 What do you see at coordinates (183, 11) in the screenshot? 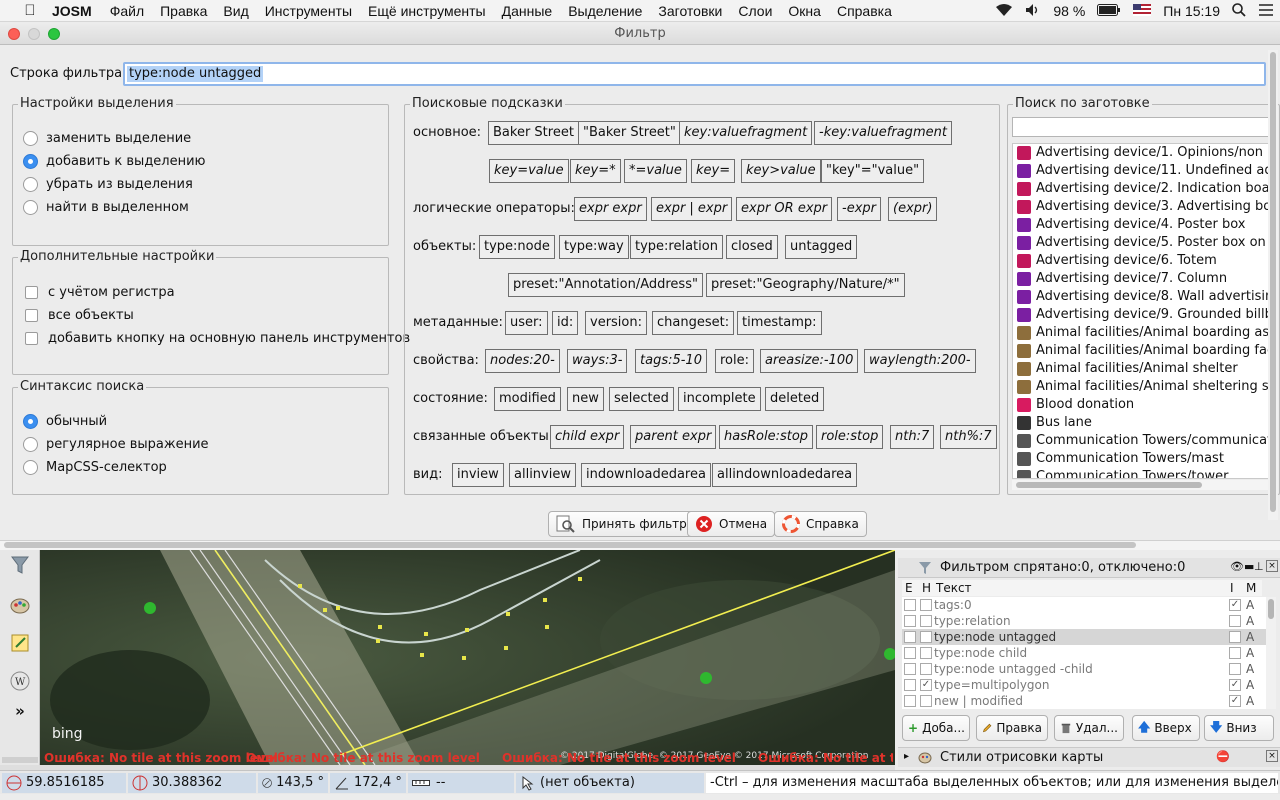
I see `menu-edit: Правка` at bounding box center [183, 11].